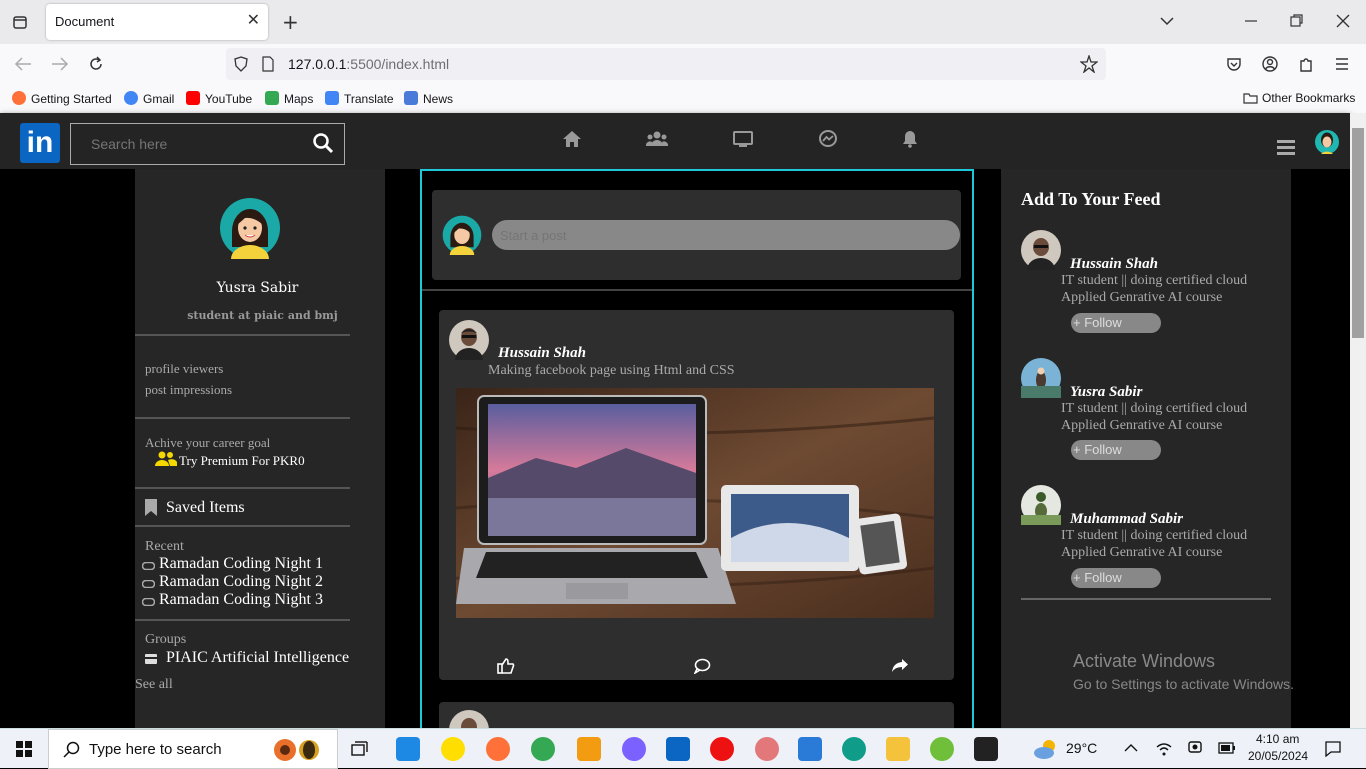  I want to click on snapchat-icon, so click(453, 749).